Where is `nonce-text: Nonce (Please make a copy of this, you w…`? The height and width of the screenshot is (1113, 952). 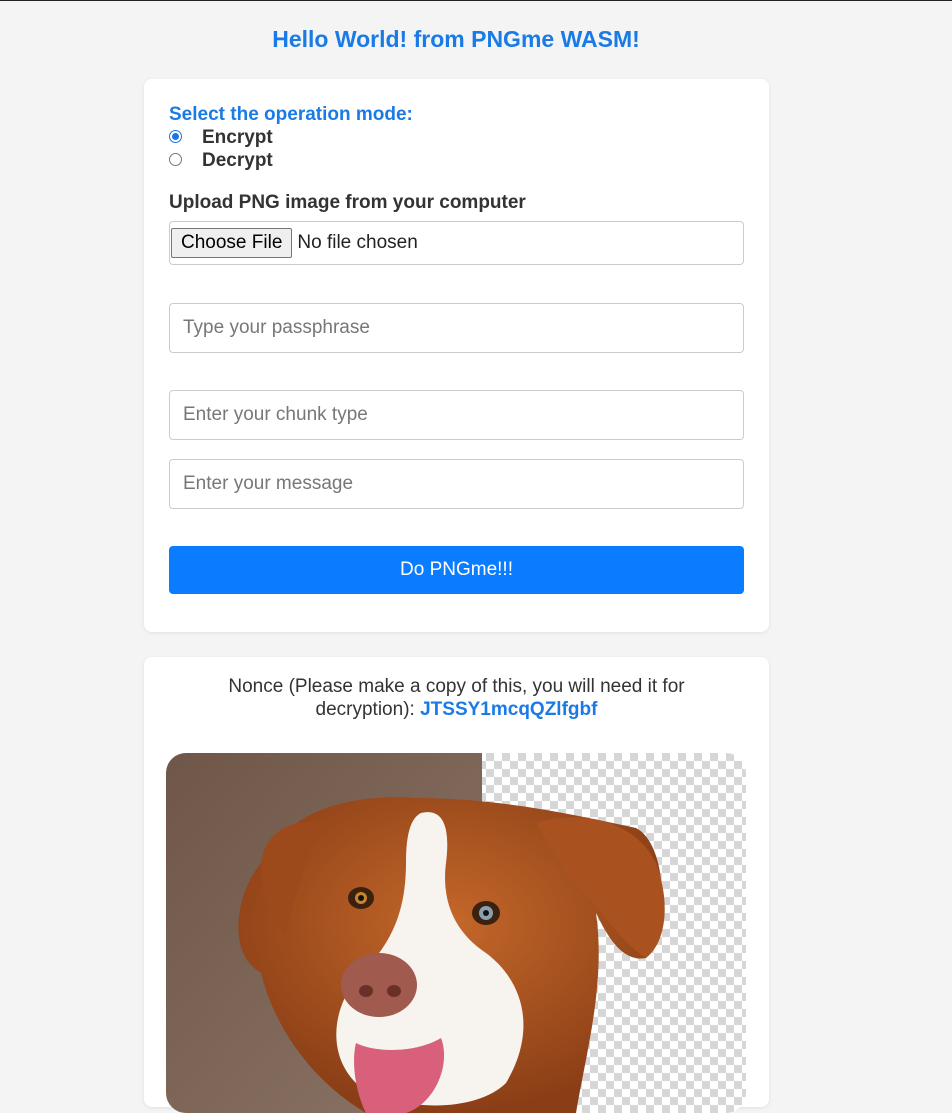
nonce-text: Nonce (Please make a copy of this, you w… is located at coordinates (456, 698).